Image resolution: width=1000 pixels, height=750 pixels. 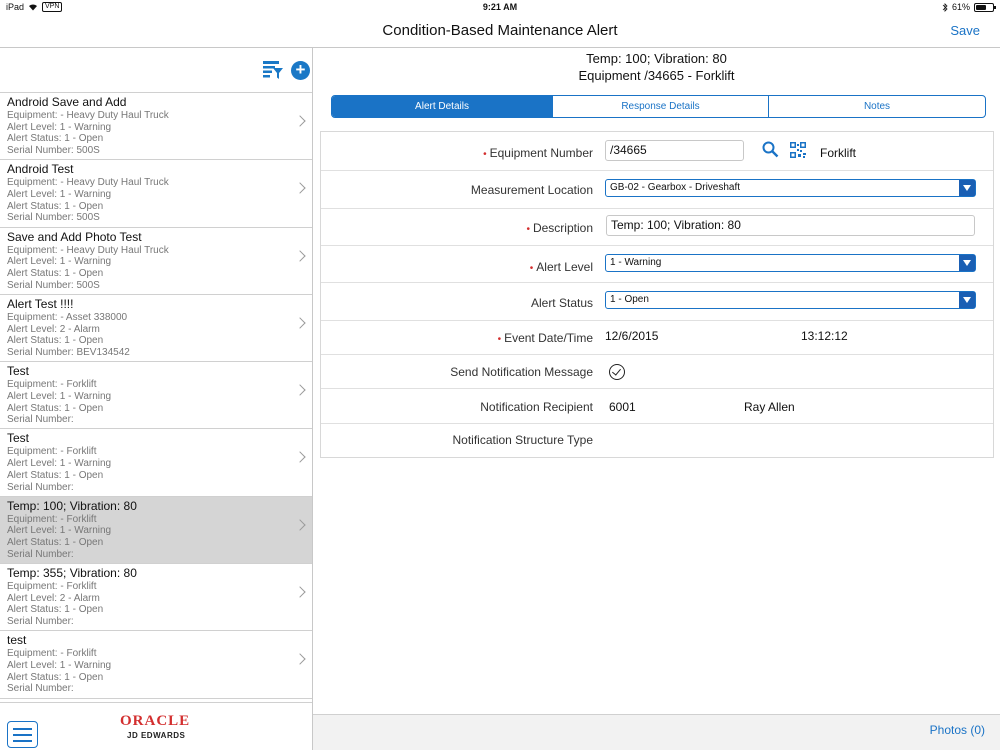 What do you see at coordinates (657, 372) in the screenshot?
I see `send-notification-row: Send Notification Message` at bounding box center [657, 372].